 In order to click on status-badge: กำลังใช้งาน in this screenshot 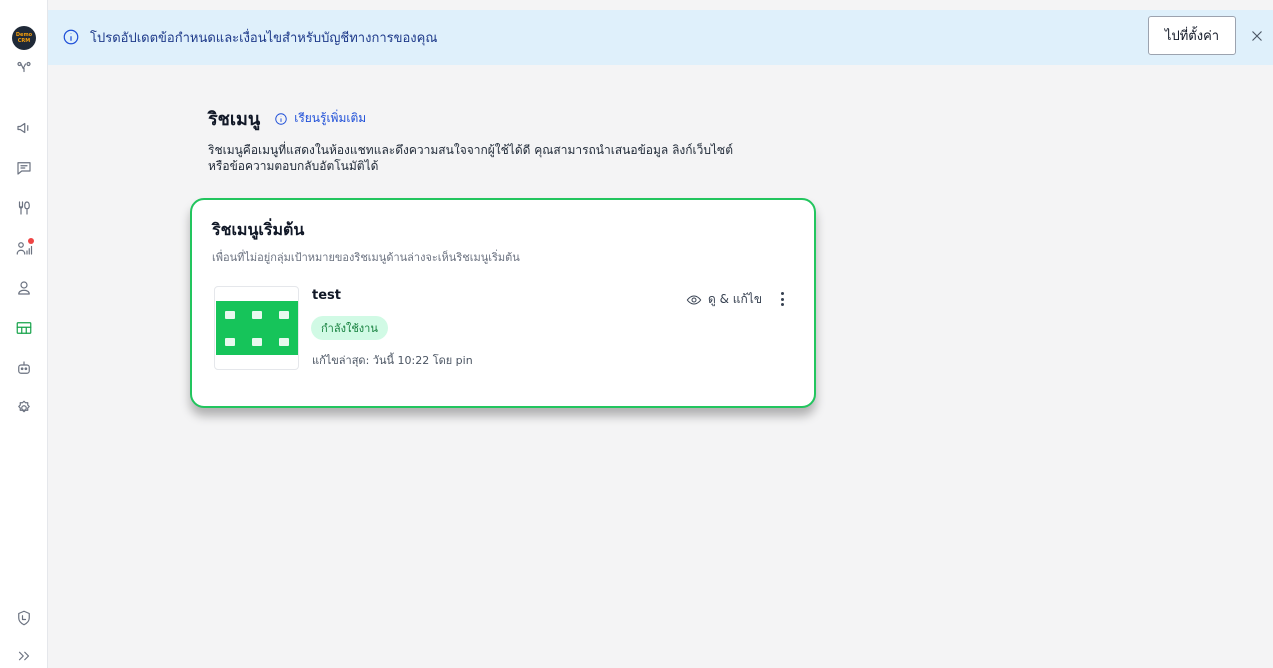, I will do `click(349, 328)`.